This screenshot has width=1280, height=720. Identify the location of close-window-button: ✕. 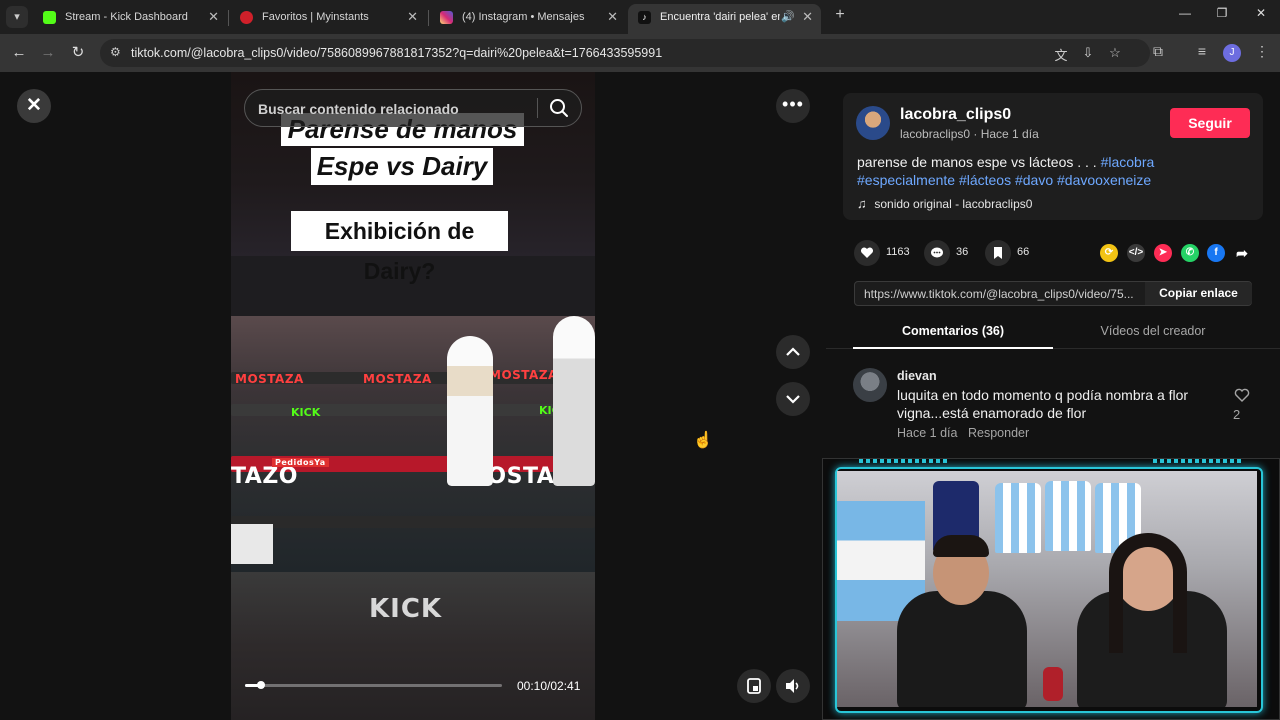
(1261, 13).